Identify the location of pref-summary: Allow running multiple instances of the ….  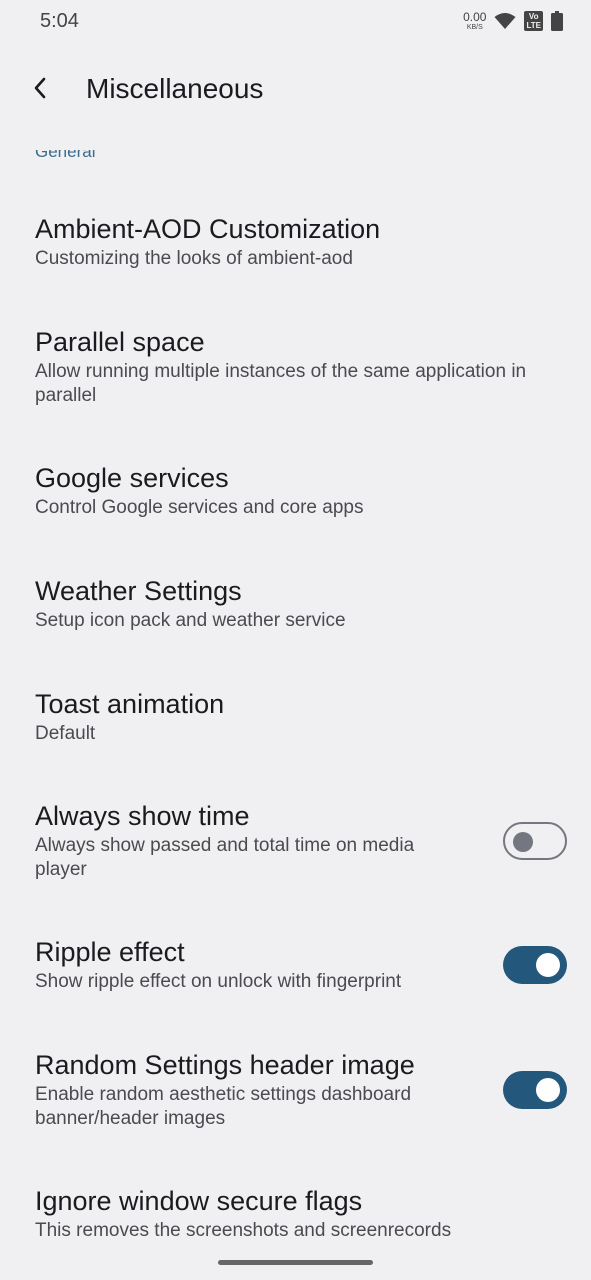
(281, 383).